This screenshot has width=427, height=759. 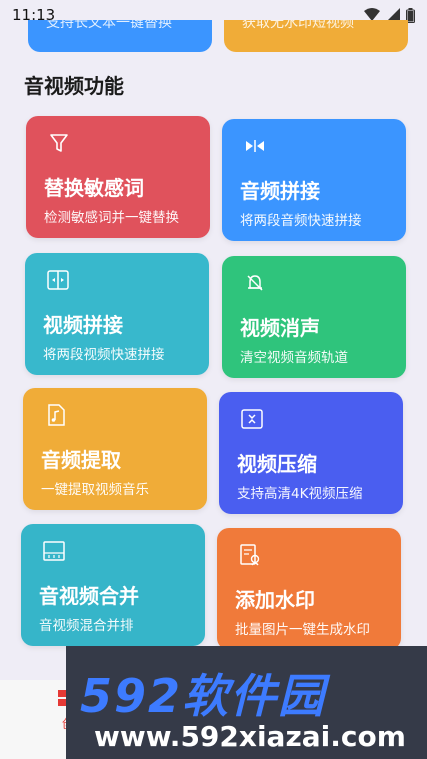 I want to click on previous-card-left: 支持长文本一键替换, so click(x=120, y=36).